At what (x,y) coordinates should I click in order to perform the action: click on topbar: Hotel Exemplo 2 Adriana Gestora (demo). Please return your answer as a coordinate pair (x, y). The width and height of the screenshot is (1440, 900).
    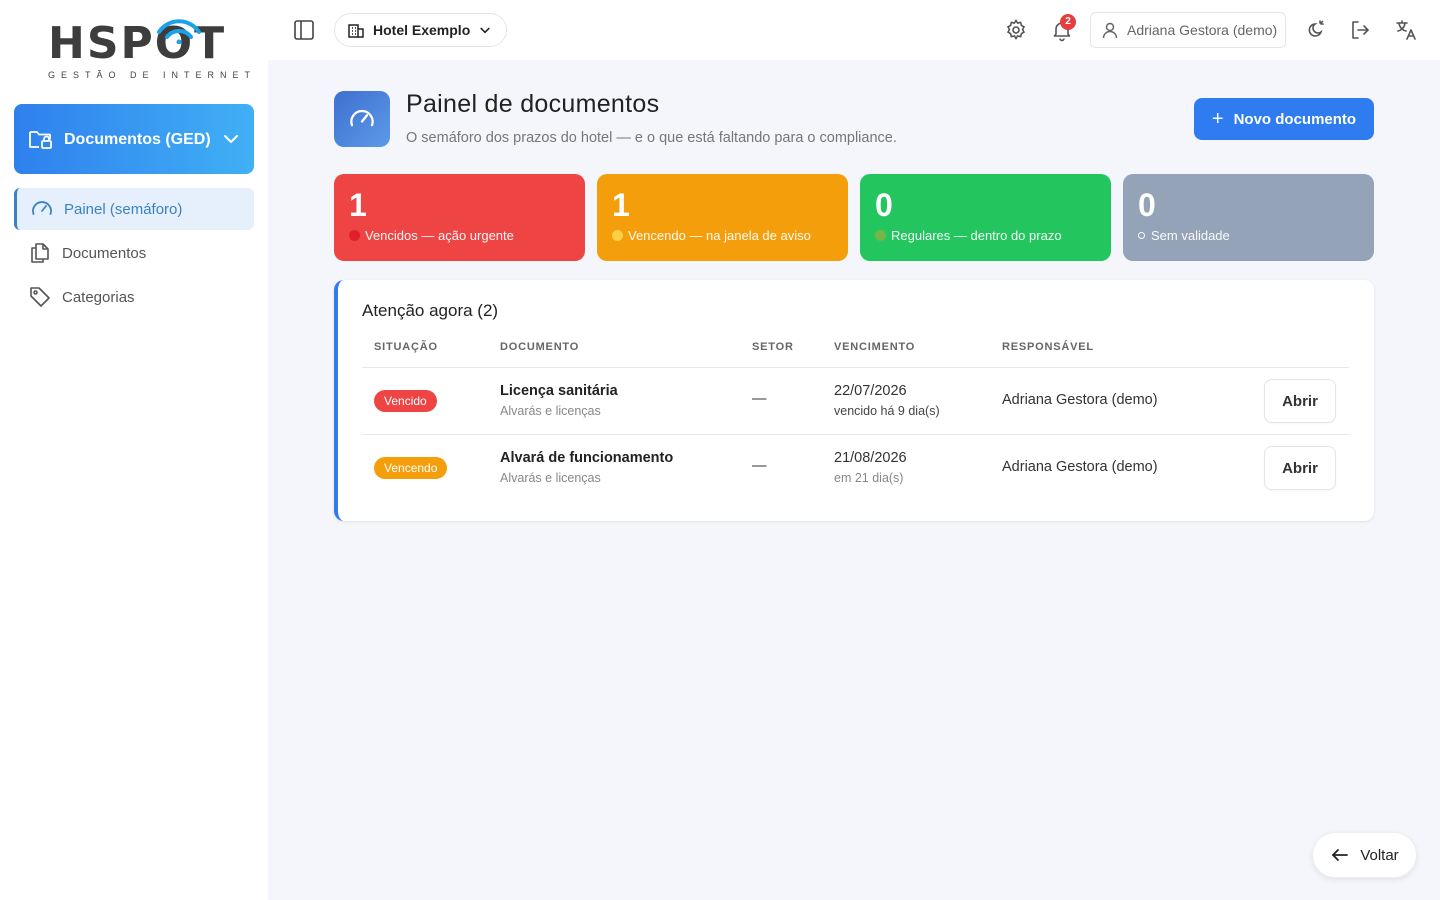
    Looking at the image, I should click on (854, 30).